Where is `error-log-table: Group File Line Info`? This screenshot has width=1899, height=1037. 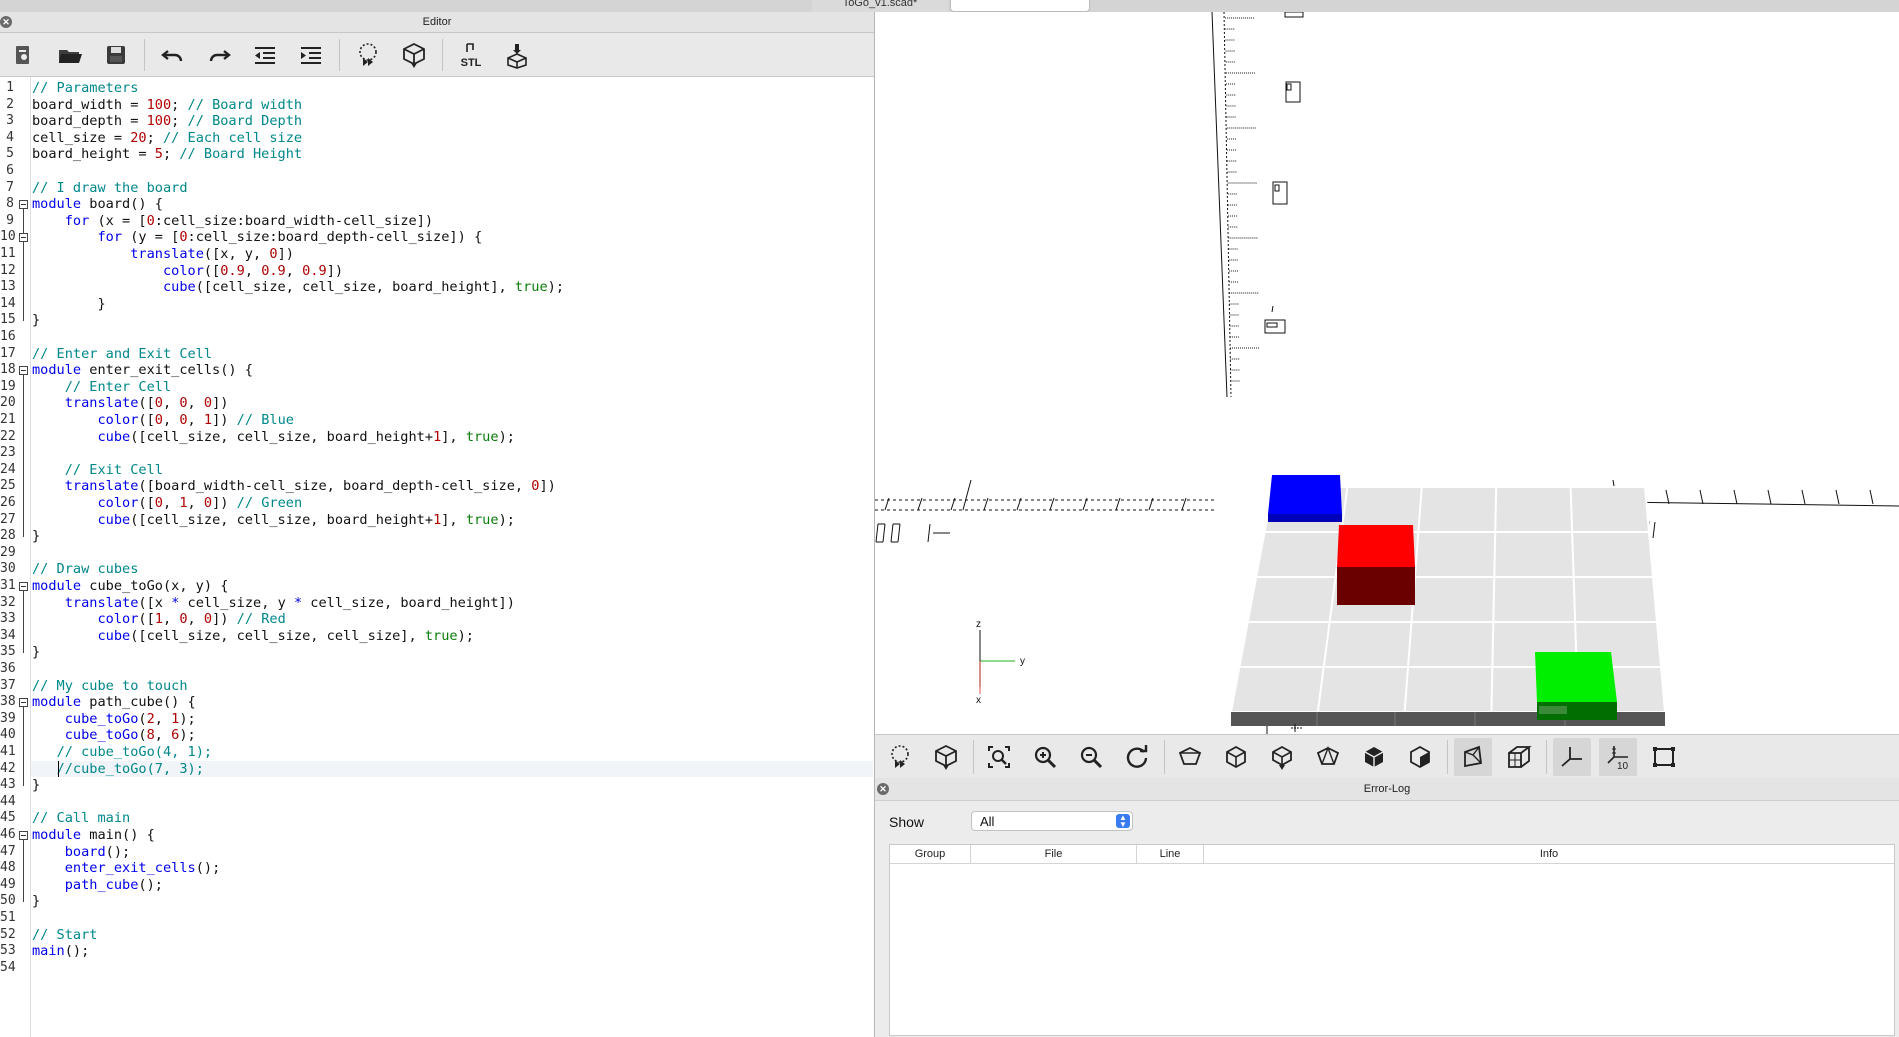
error-log-table: Group File Line Info is located at coordinates (1392, 940).